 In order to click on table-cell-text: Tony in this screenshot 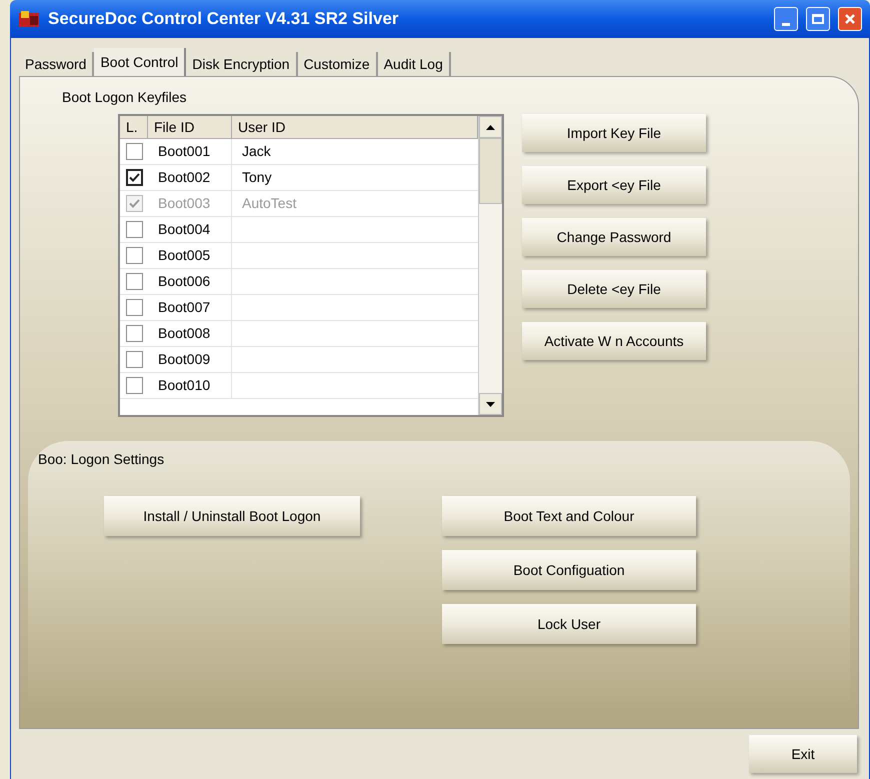, I will do `click(257, 177)`.